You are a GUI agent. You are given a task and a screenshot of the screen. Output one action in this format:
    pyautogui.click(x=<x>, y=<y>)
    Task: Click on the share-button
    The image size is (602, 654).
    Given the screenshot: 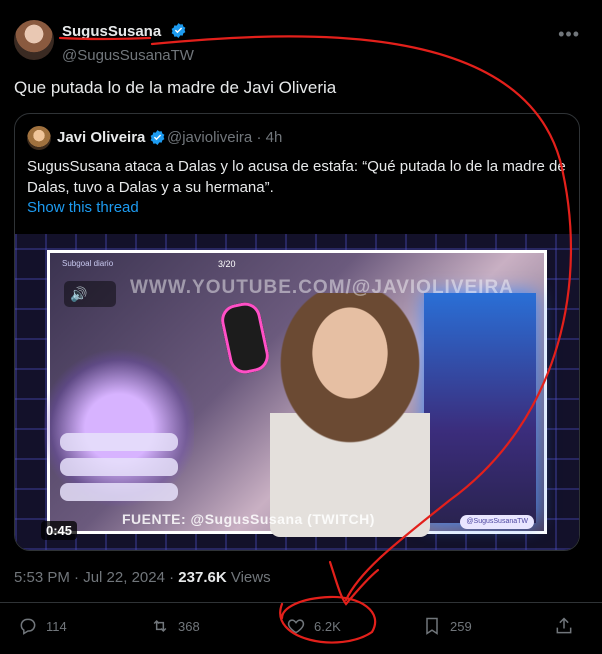 What is the action you would take?
    pyautogui.click(x=568, y=626)
    